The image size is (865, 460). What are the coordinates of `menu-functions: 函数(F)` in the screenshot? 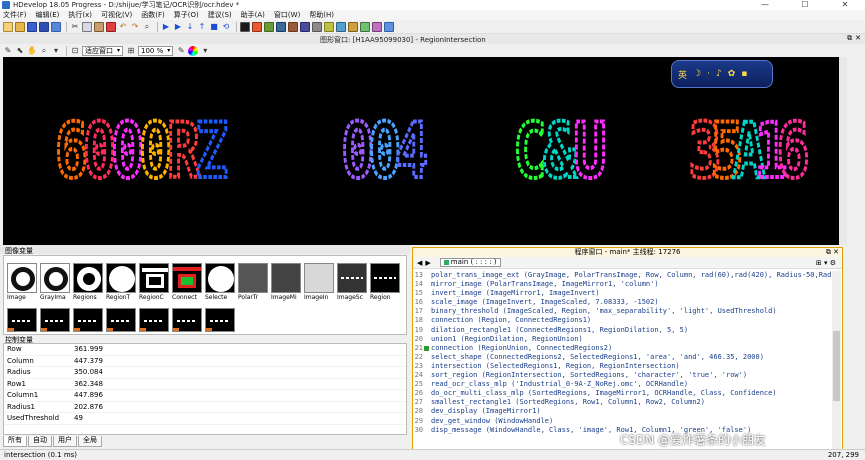 It's located at (153, 15).